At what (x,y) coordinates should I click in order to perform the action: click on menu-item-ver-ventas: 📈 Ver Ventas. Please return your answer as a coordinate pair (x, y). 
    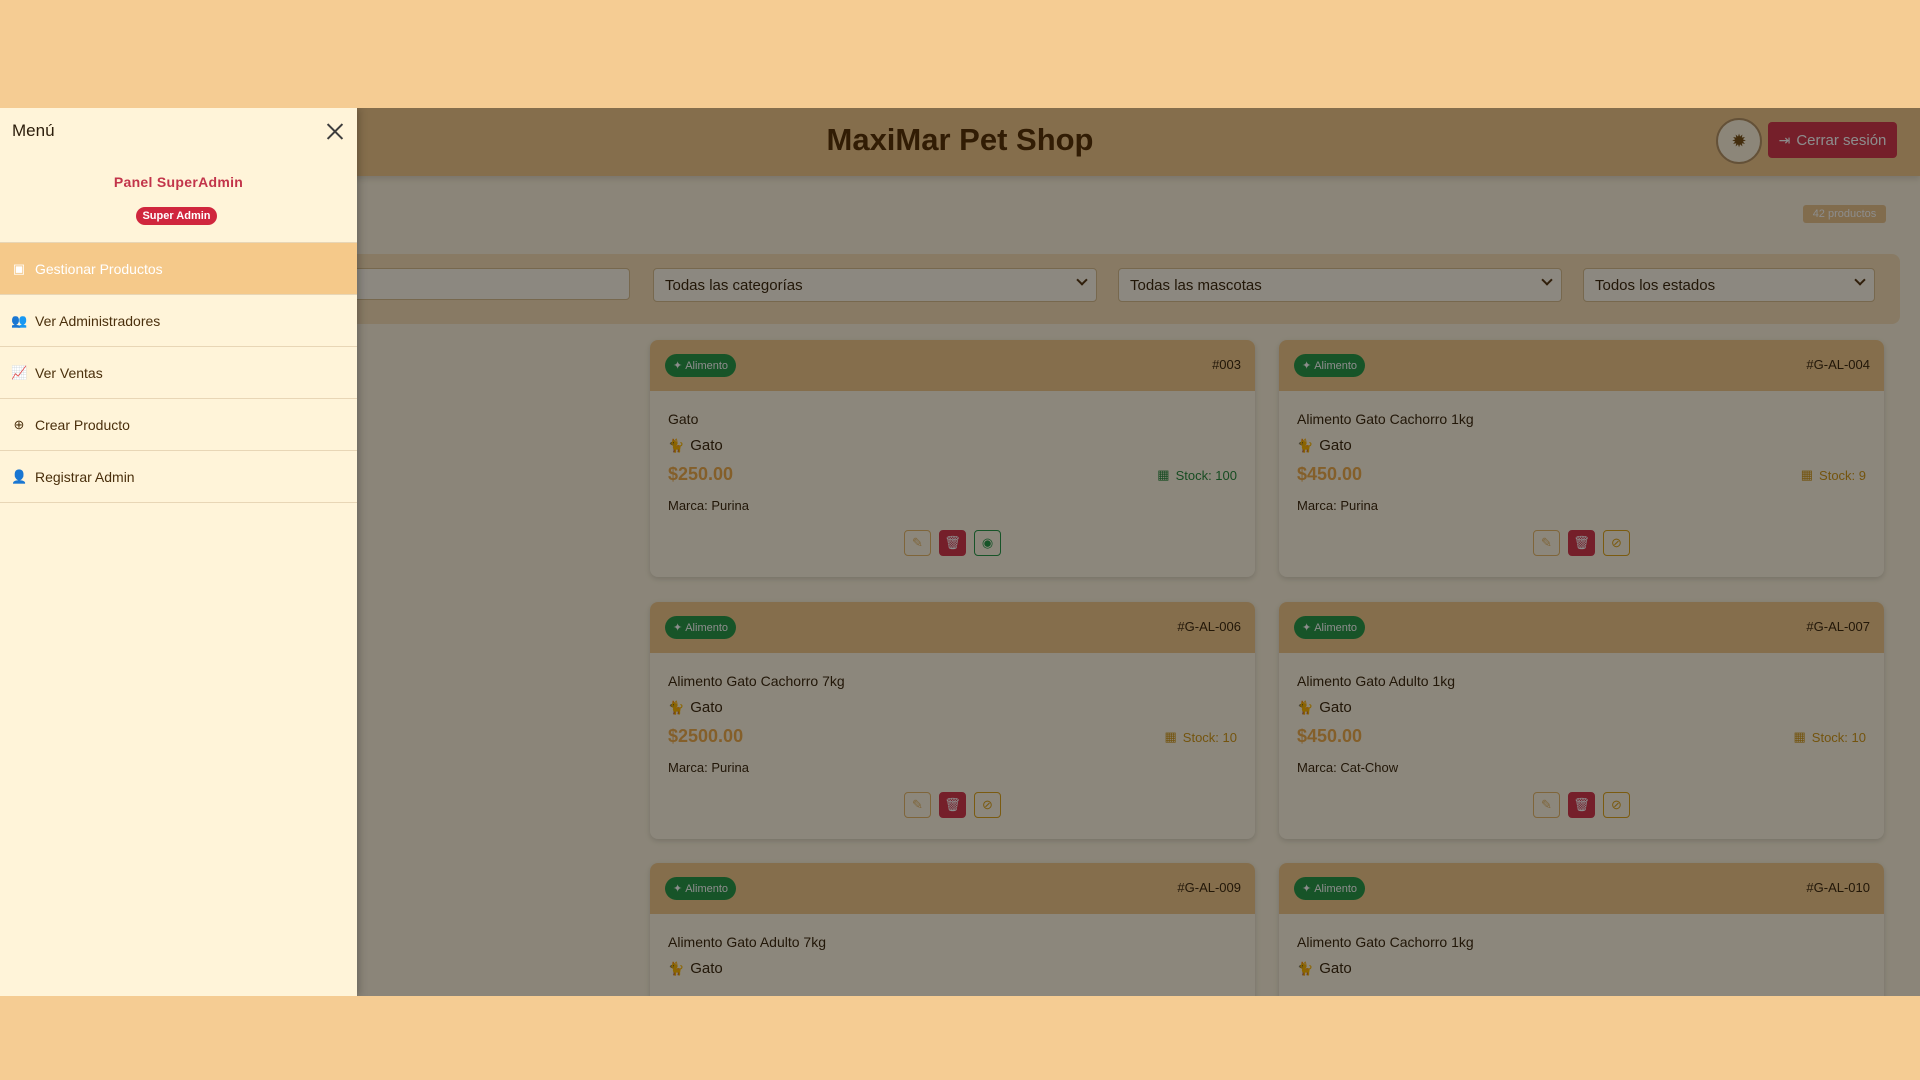
    Looking at the image, I should click on (178, 373).